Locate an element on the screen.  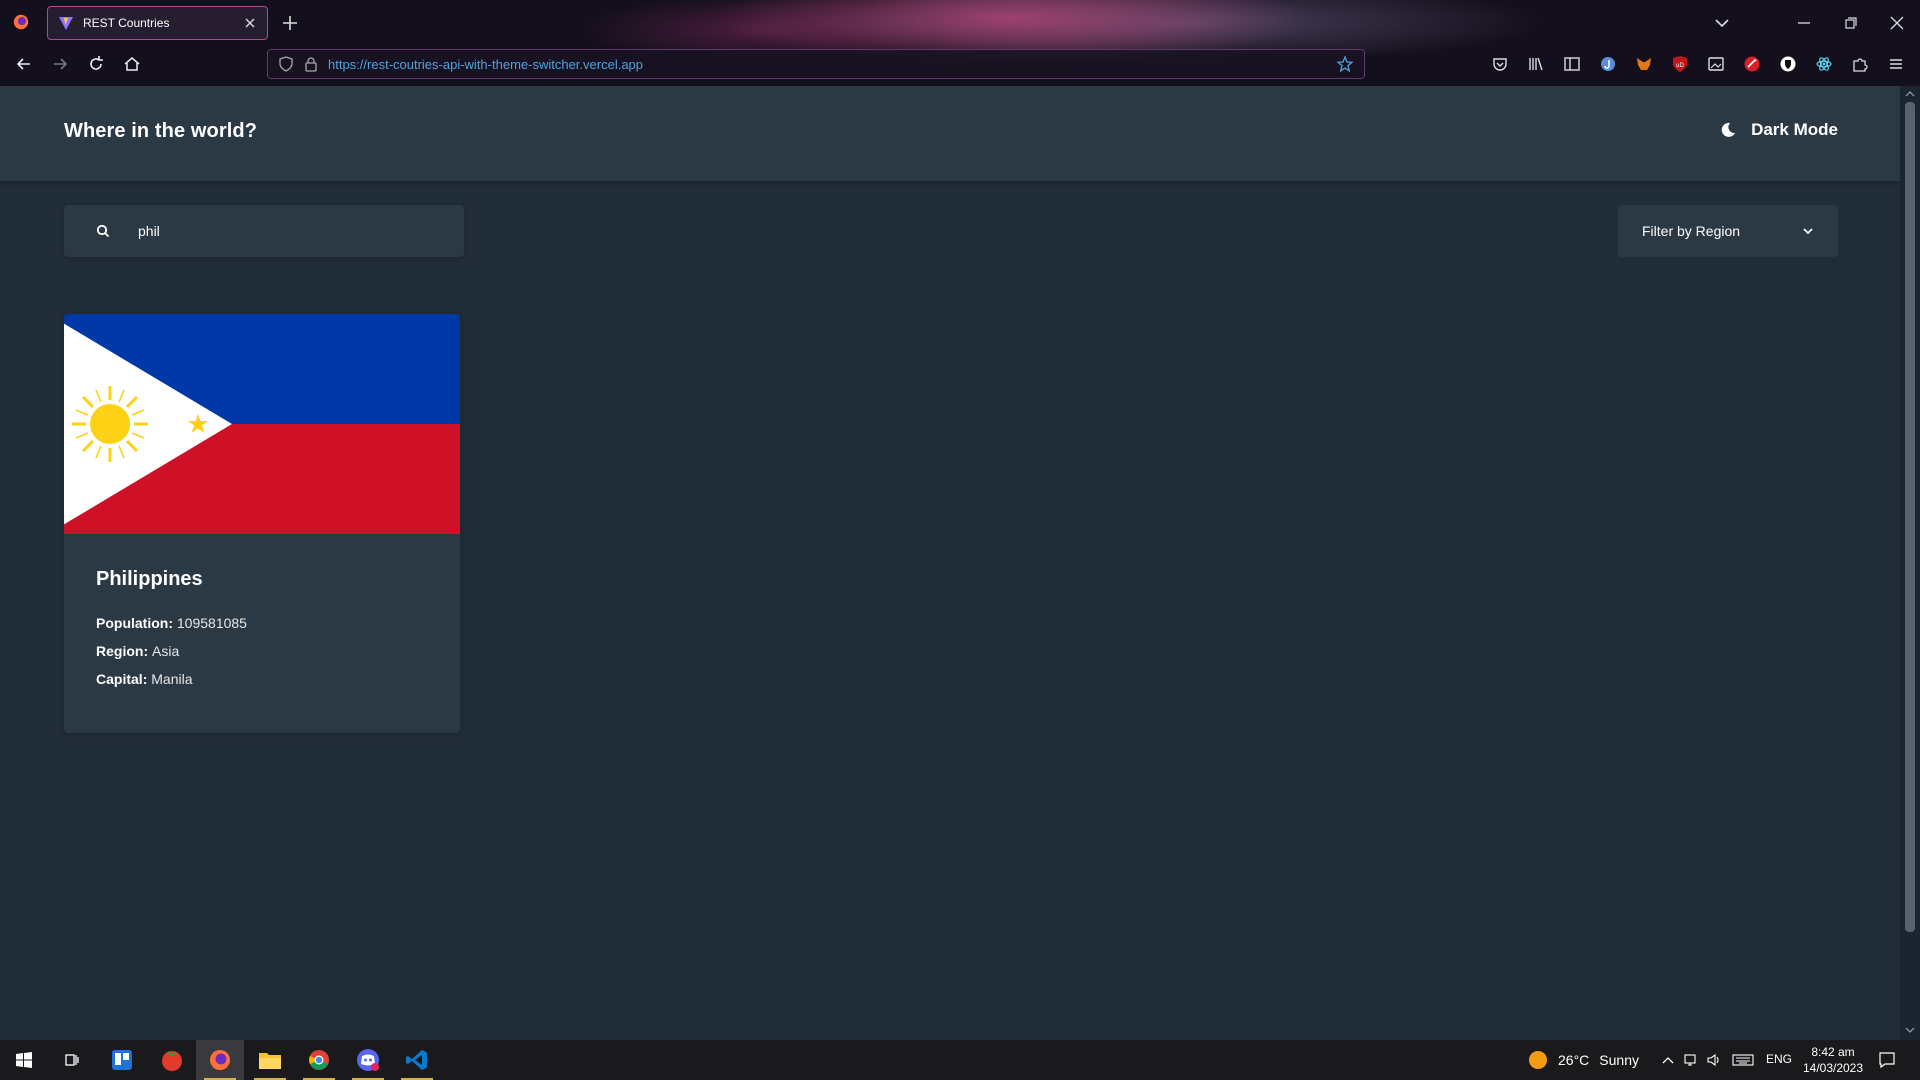
region-value: Asia is located at coordinates (166, 651).